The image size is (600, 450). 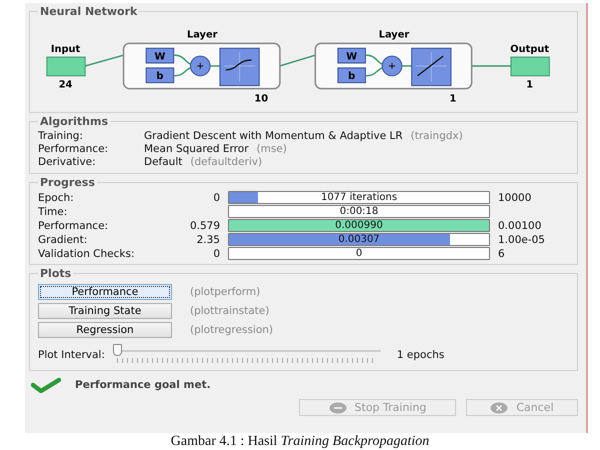 What do you see at coordinates (67, 182) in the screenshot?
I see `section-title: Progress` at bounding box center [67, 182].